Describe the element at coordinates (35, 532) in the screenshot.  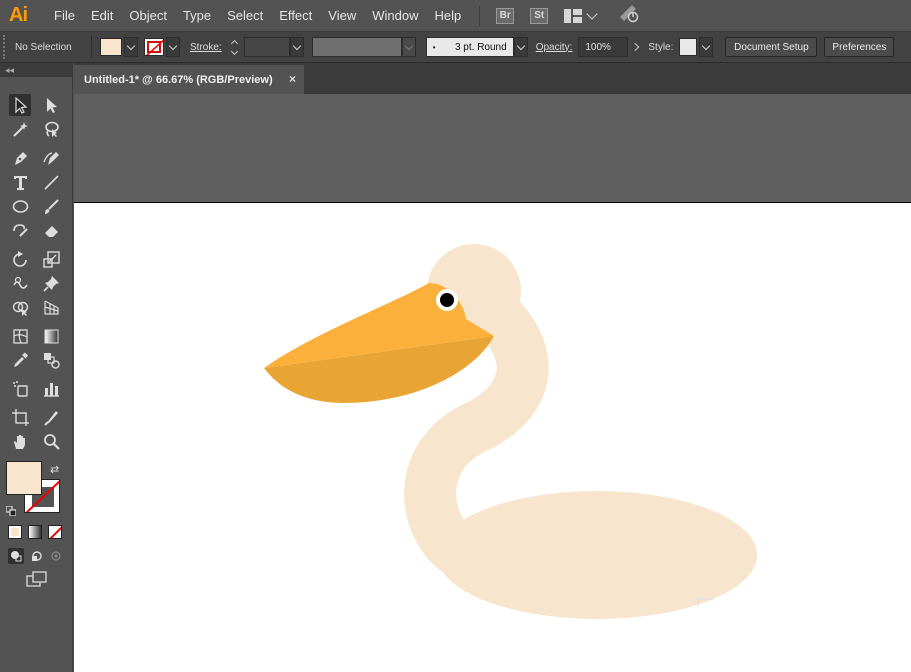
I see `gradient-mode-button` at that location.